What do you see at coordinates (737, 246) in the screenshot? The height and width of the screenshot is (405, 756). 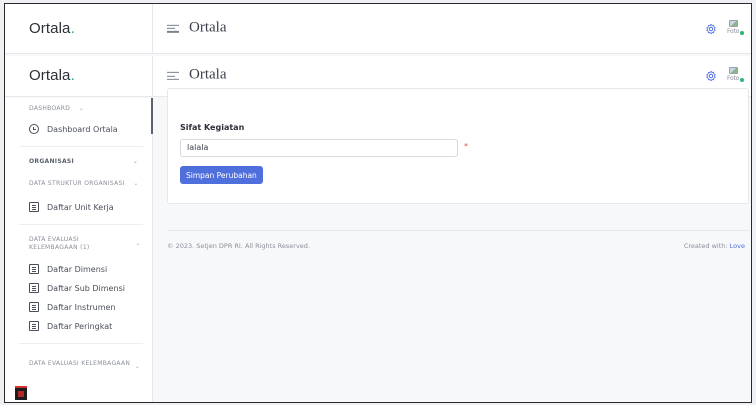 I see `love-link: Love` at bounding box center [737, 246].